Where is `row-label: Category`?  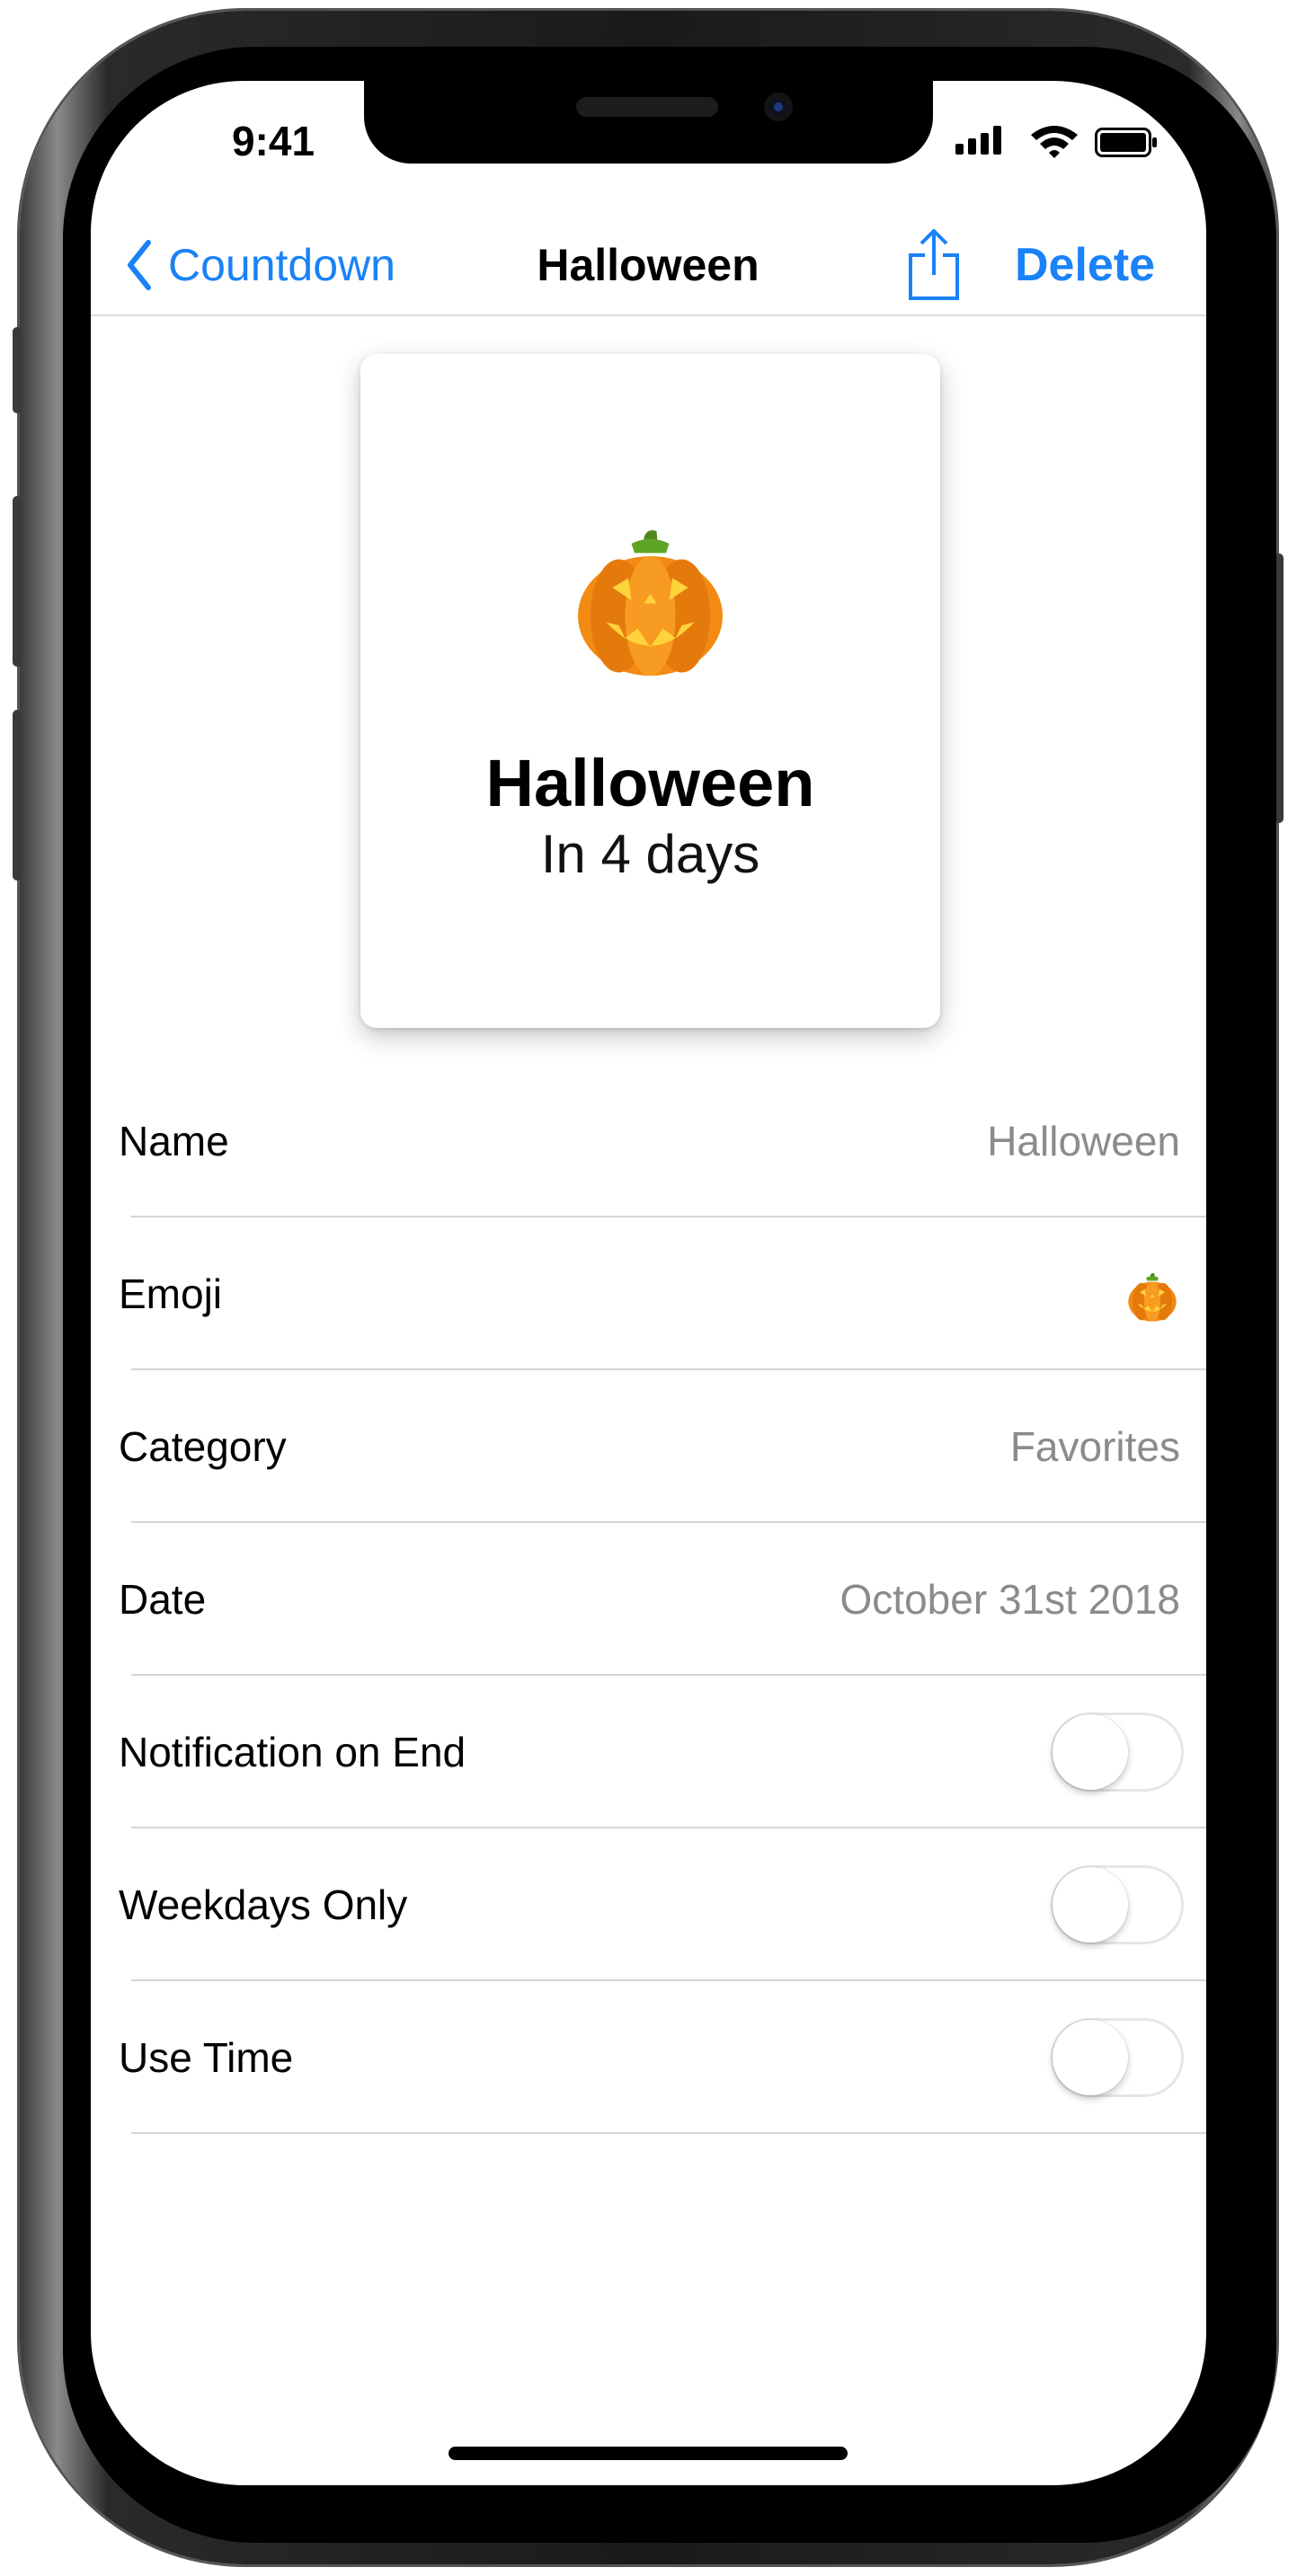
row-label: Category is located at coordinates (203, 1446).